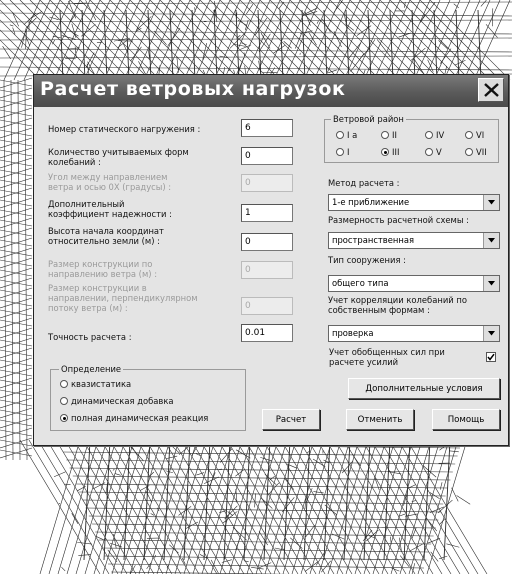 This screenshot has height=574, width=512. What do you see at coordinates (352, 135) in the screenshot?
I see `radio-label: I a` at bounding box center [352, 135].